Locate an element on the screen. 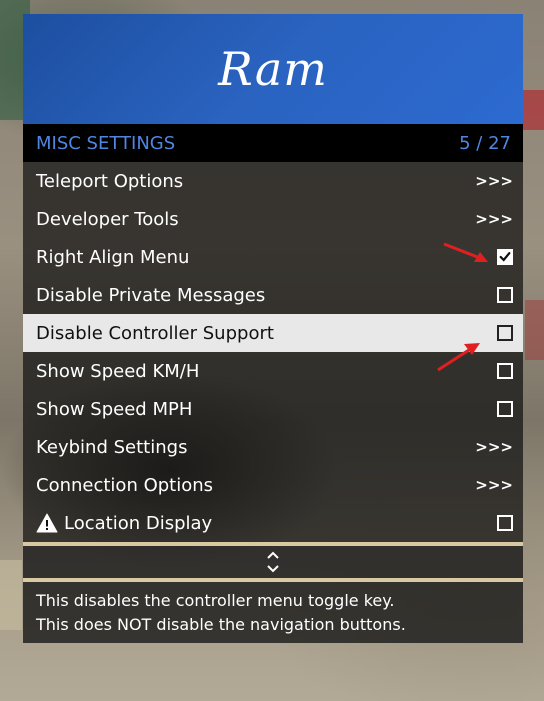 The height and width of the screenshot is (701, 544). menu-item-disable-controller-support: Disable Controller Support is located at coordinates (273, 333).